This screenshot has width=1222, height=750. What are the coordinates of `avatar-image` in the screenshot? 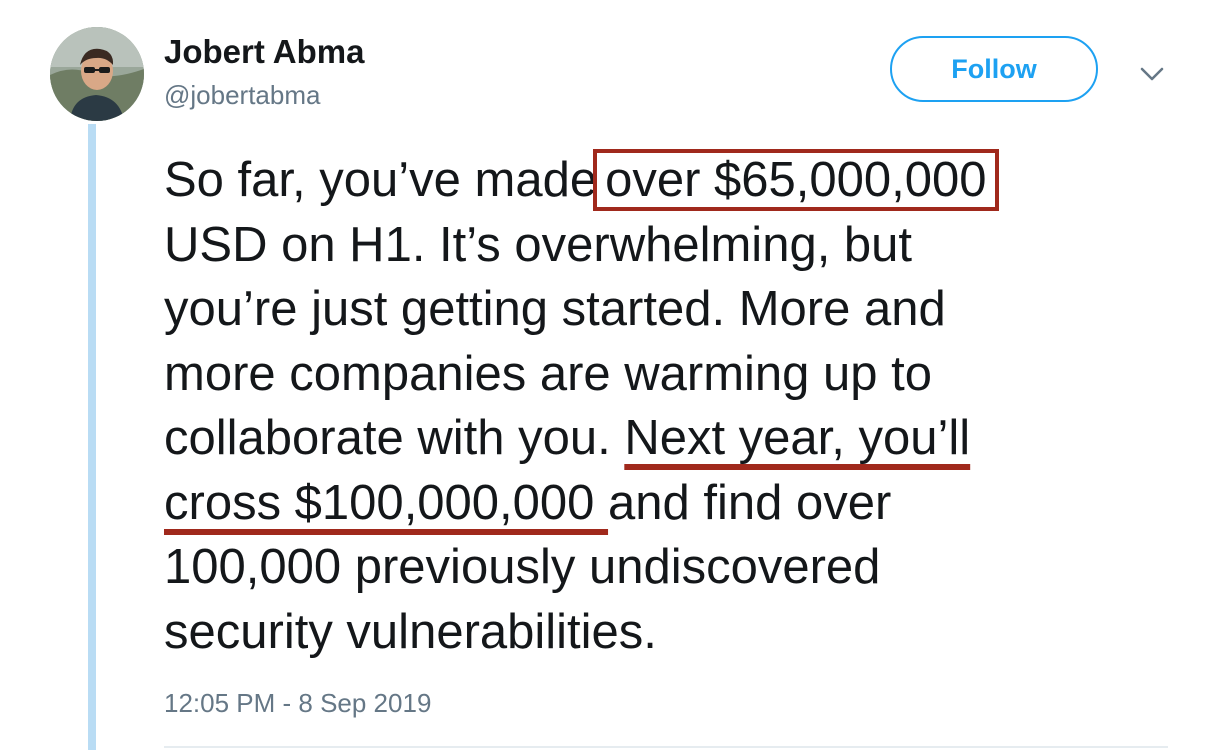 It's located at (97, 74).